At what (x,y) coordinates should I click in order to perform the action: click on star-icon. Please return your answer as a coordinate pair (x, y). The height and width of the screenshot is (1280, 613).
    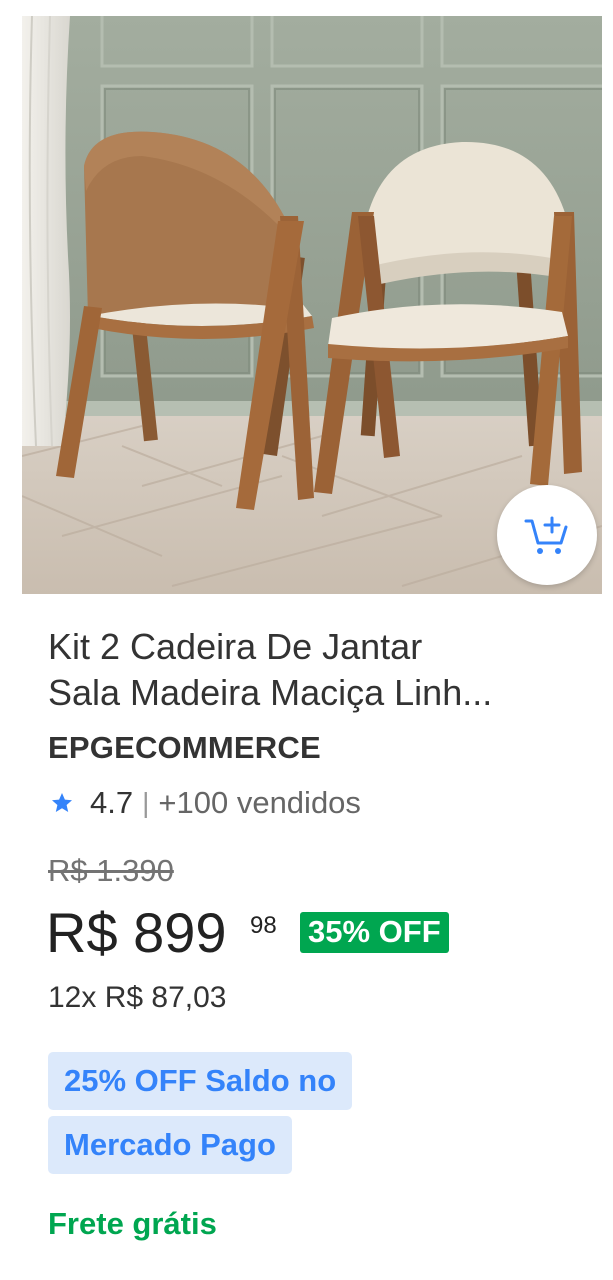
    Looking at the image, I should click on (62, 803).